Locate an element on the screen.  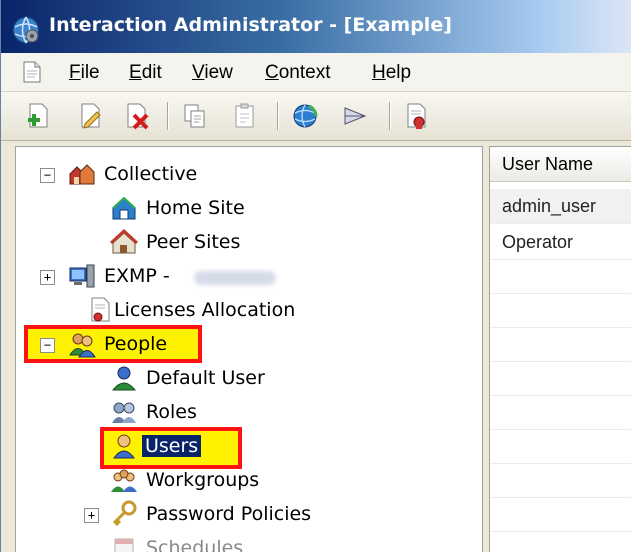
tree-node-users: Users is located at coordinates (136, 447).